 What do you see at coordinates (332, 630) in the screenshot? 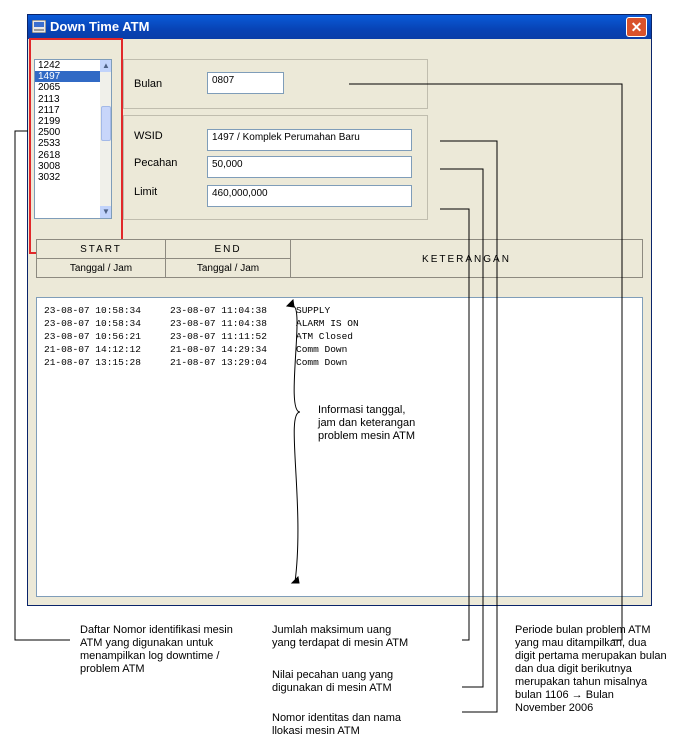
I see `annotation-jumlah-line: Jumlah maksimum uang` at bounding box center [332, 630].